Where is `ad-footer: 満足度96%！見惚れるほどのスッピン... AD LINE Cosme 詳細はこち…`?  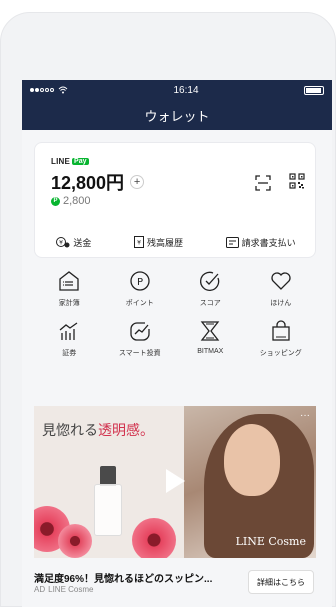 ad-footer: 満足度96%！見惚れるほどのスッピン... AD LINE Cosme 詳細はこち… is located at coordinates (175, 584).